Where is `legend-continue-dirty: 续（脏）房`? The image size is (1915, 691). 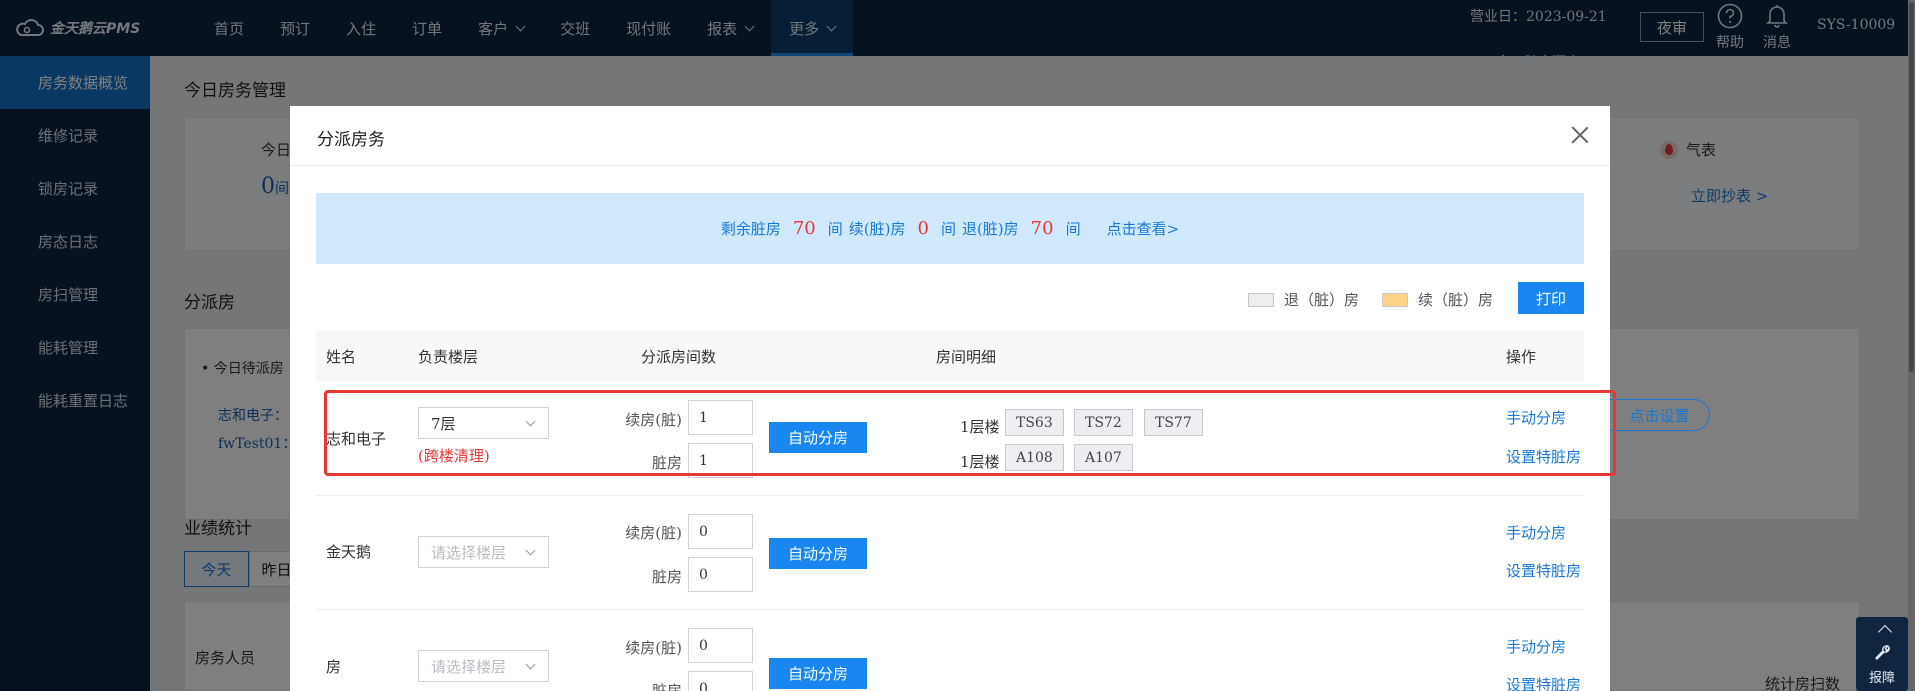
legend-continue-dirty: 续（脏）房 is located at coordinates (1437, 299).